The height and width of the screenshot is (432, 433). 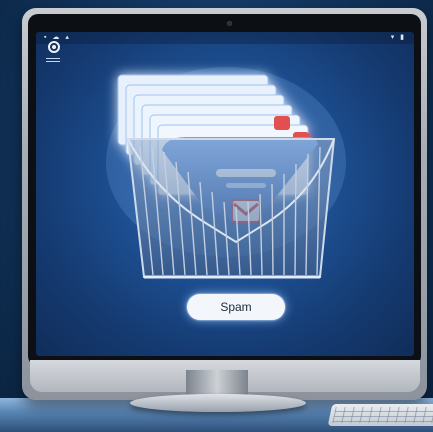 What do you see at coordinates (382, 415) in the screenshot?
I see `keyboard-keys` at bounding box center [382, 415].